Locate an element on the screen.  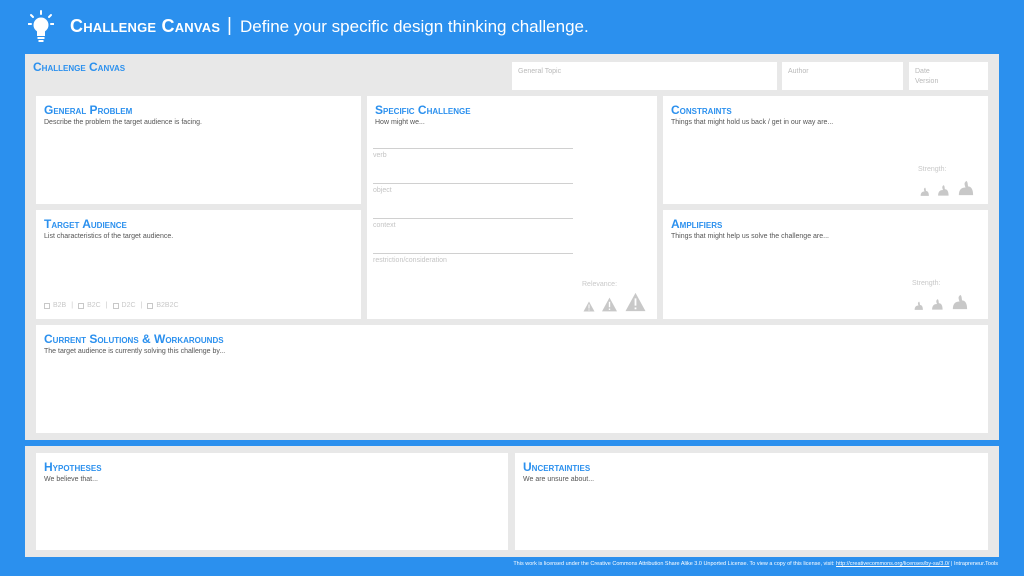
hypotheses-title: Hypotheses is located at coordinates (73, 467).